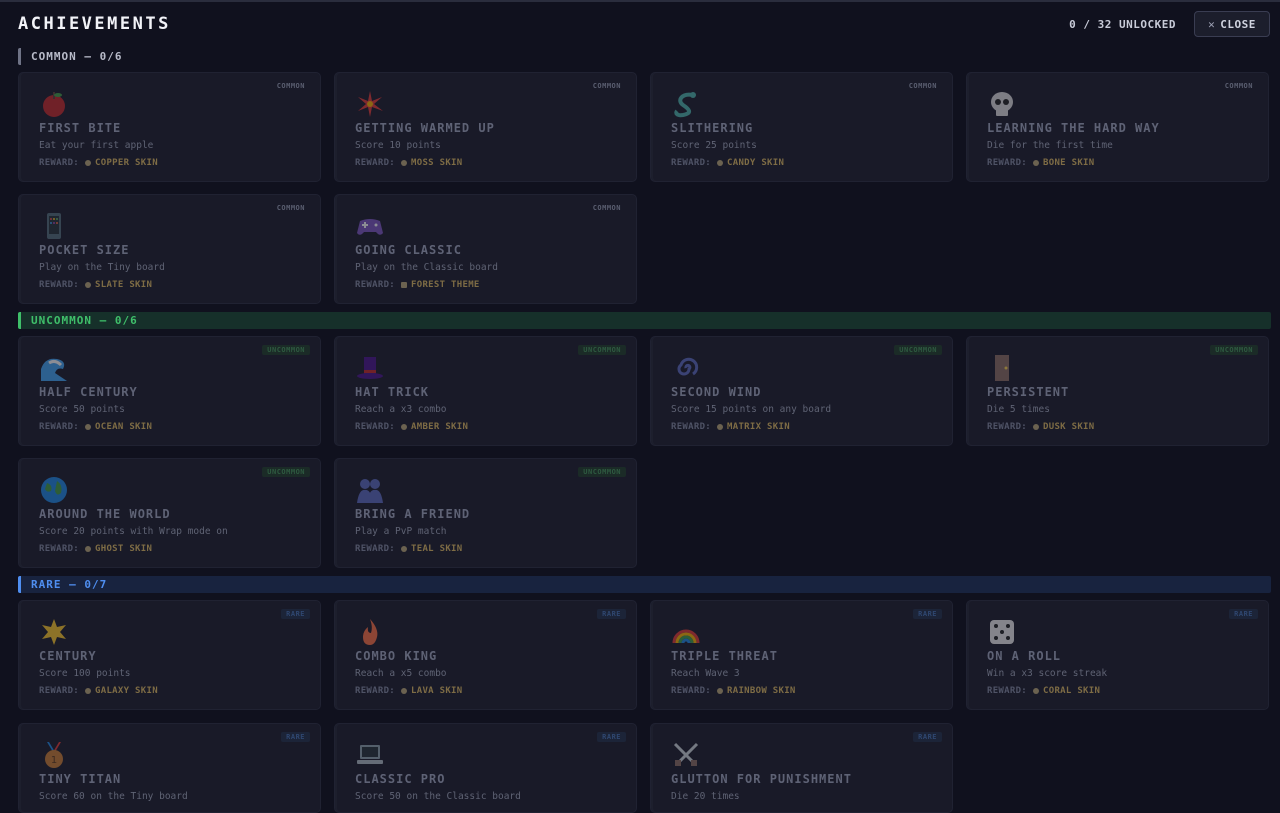 Image resolution: width=1280 pixels, height=813 pixels. I want to click on section-header-common: COMMON — 0/6, so click(644, 56).